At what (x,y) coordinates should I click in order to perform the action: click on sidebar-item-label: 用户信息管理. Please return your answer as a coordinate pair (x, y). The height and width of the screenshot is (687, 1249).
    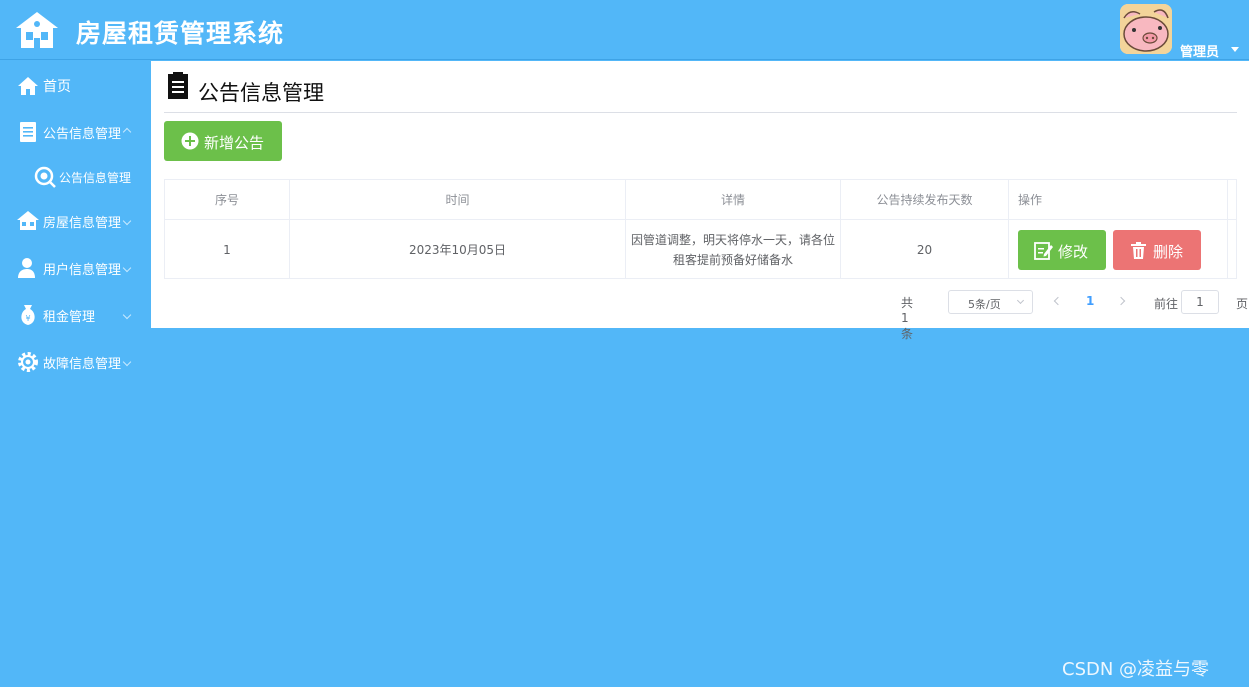
    Looking at the image, I should click on (82, 270).